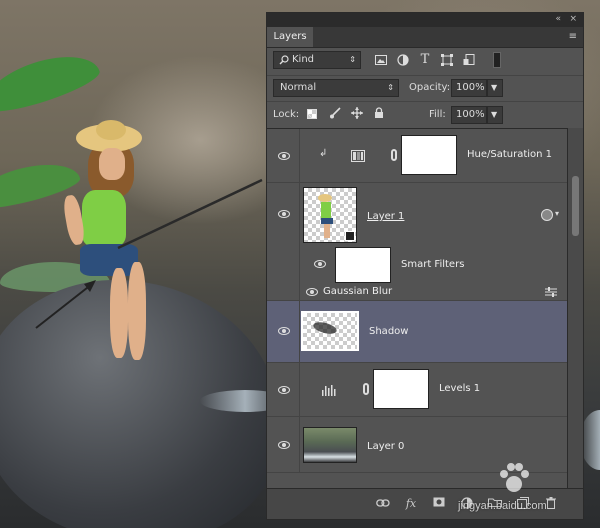  I want to click on smart-filters-row: Smart Filters, so click(433, 264).